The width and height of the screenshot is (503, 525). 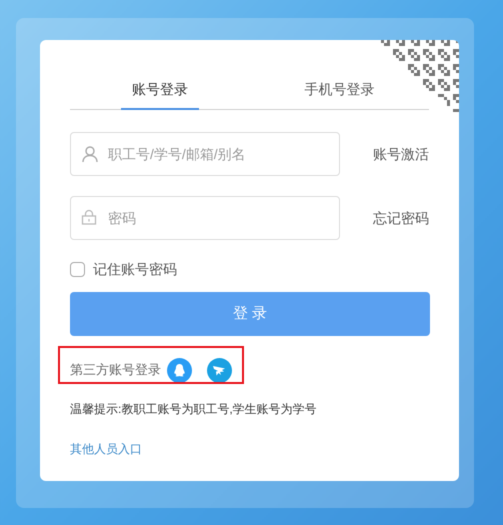 I want to click on remember-label: 记住账号密码, so click(x=135, y=269).